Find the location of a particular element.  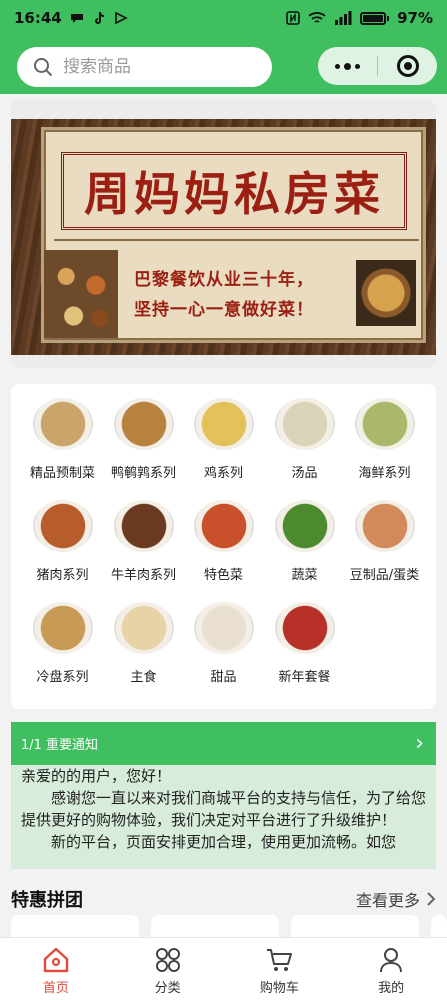

category-item: 鸭鹌鹑系列 is located at coordinates (143, 439).